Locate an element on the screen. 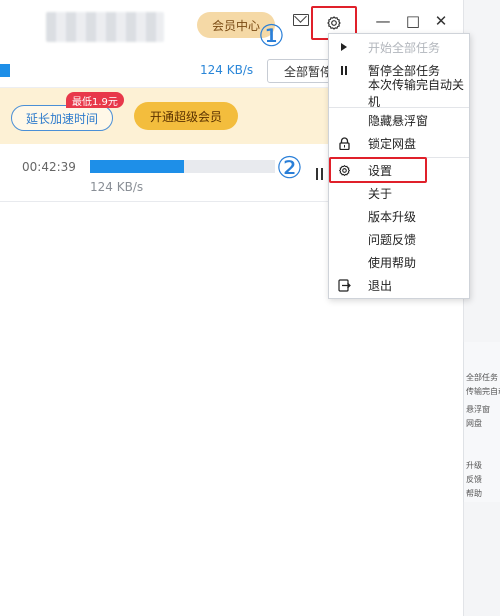 This screenshot has height=616, width=500. menu-item-hide-float: 隐藏悬浮窗 is located at coordinates (399, 120).